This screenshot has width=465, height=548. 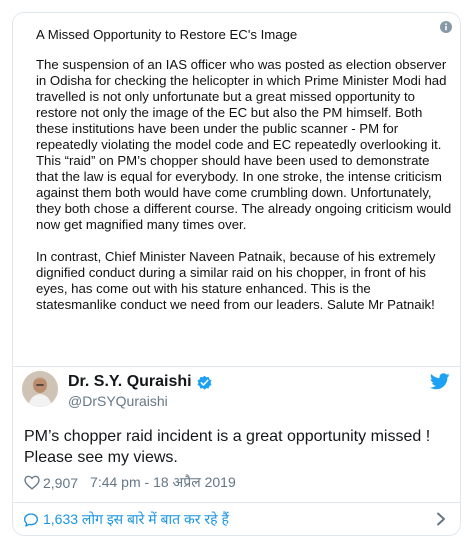 I want to click on speech-bubble-icon, so click(x=31, y=519).